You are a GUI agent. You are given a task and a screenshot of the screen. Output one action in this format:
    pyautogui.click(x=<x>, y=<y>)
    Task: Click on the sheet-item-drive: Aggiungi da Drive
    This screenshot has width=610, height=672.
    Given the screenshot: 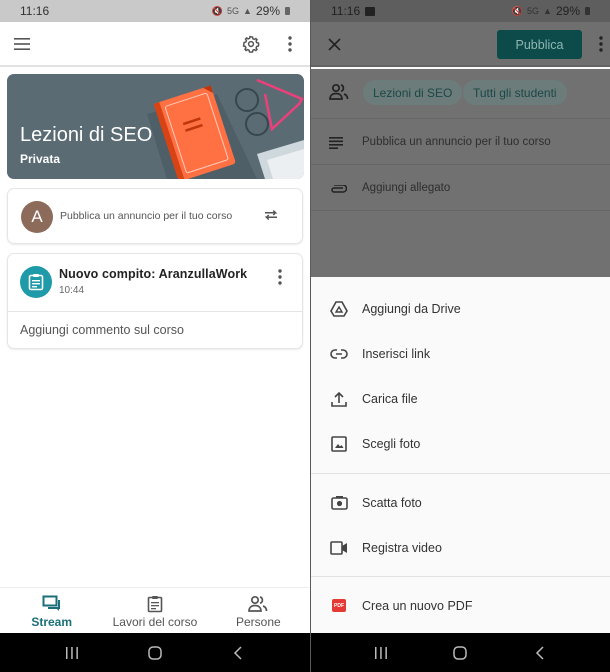 What is the action you would take?
    pyautogui.click(x=460, y=308)
    